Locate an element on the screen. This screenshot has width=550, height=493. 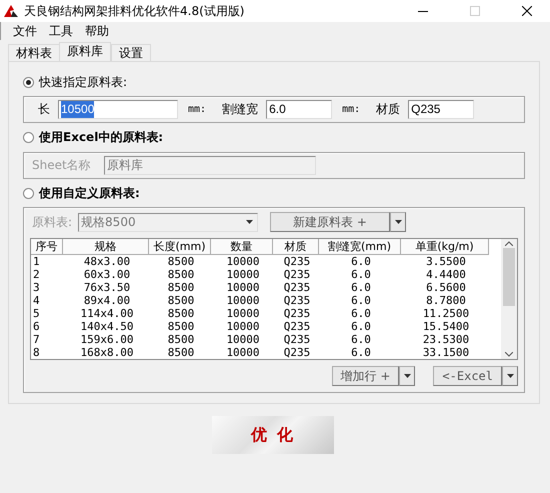
tab: 原料库 is located at coordinates (85, 51).